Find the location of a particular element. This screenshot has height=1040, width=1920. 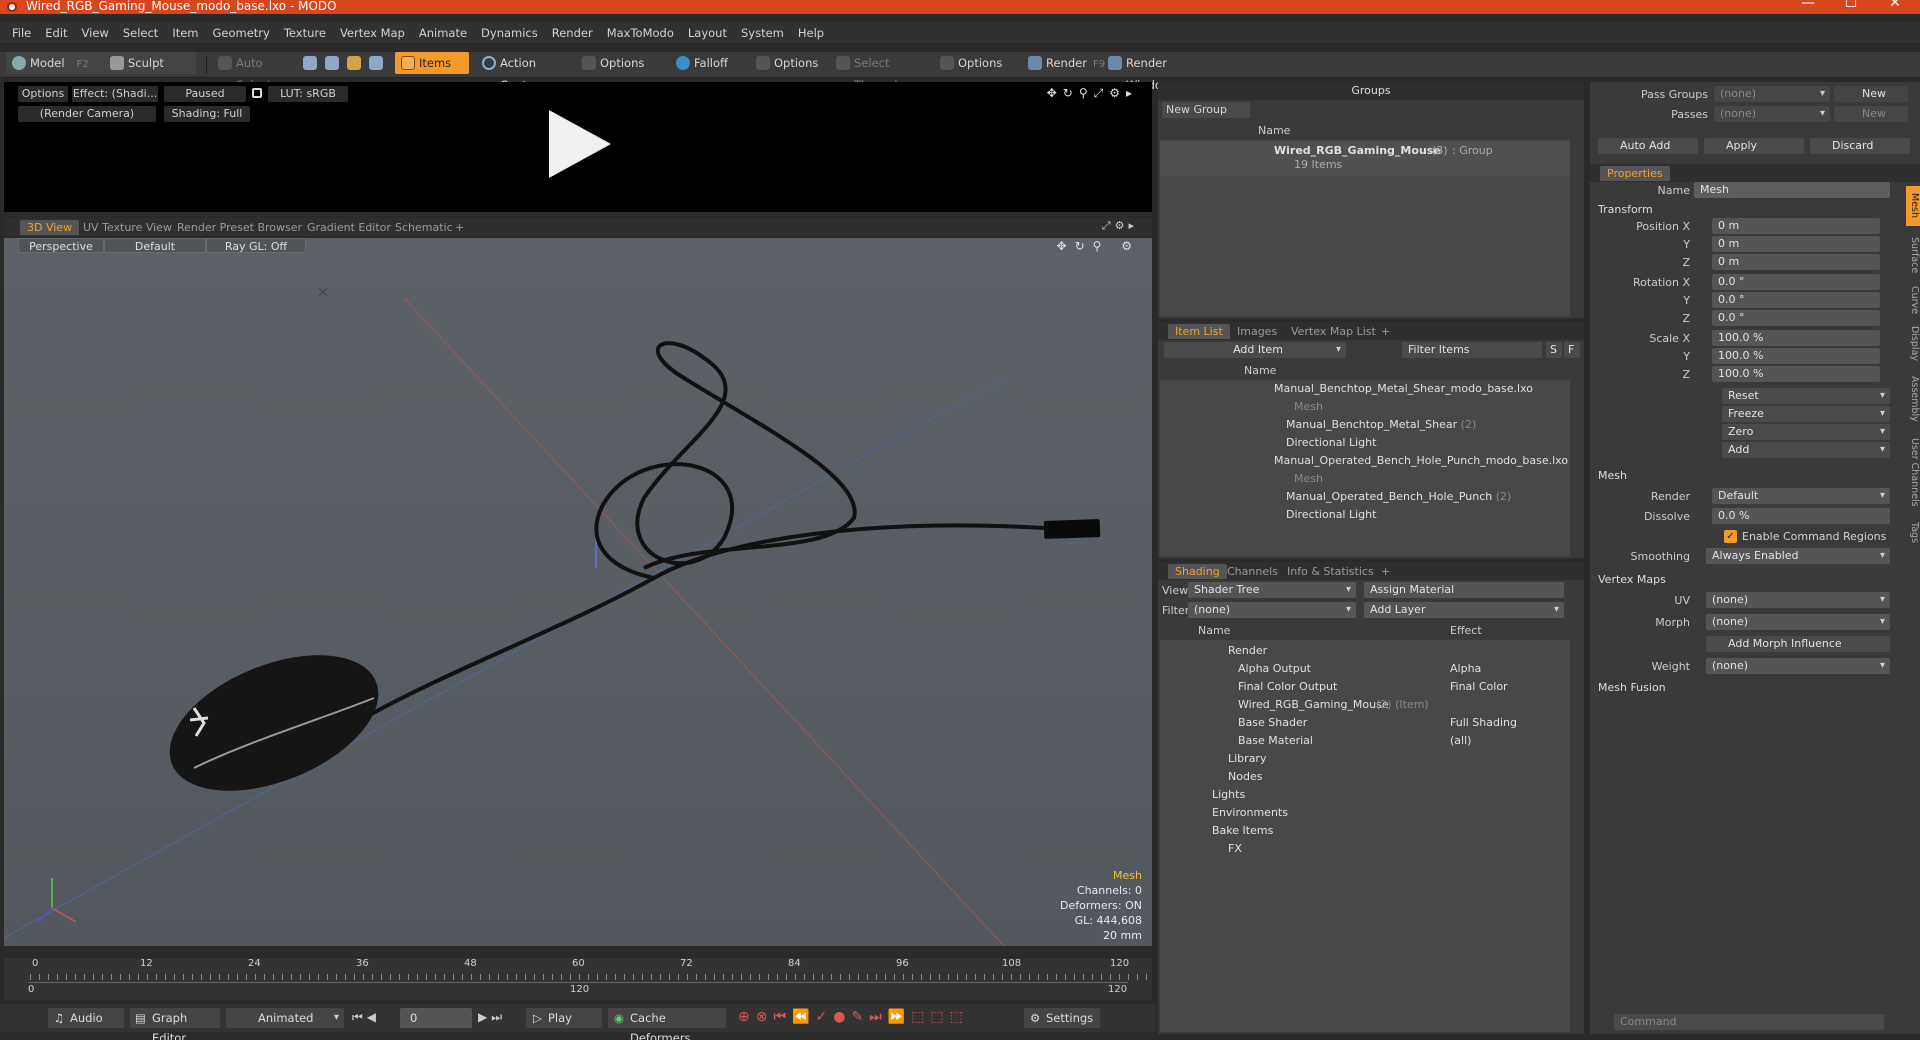

render-window-button: Render Window is located at coordinates (1157, 72).